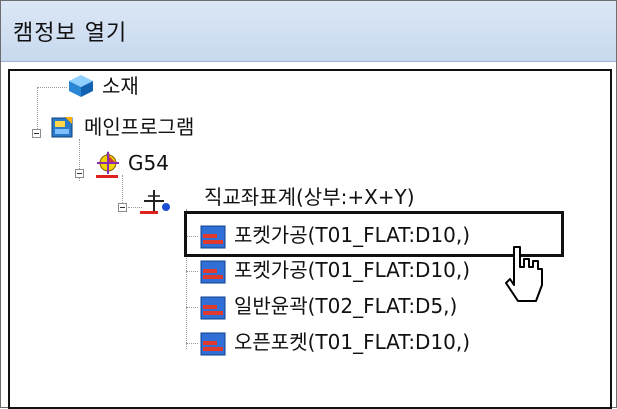  What do you see at coordinates (352, 270) in the screenshot?
I see `tree-label: 포켓가공(T01_FLAT:D10,)` at bounding box center [352, 270].